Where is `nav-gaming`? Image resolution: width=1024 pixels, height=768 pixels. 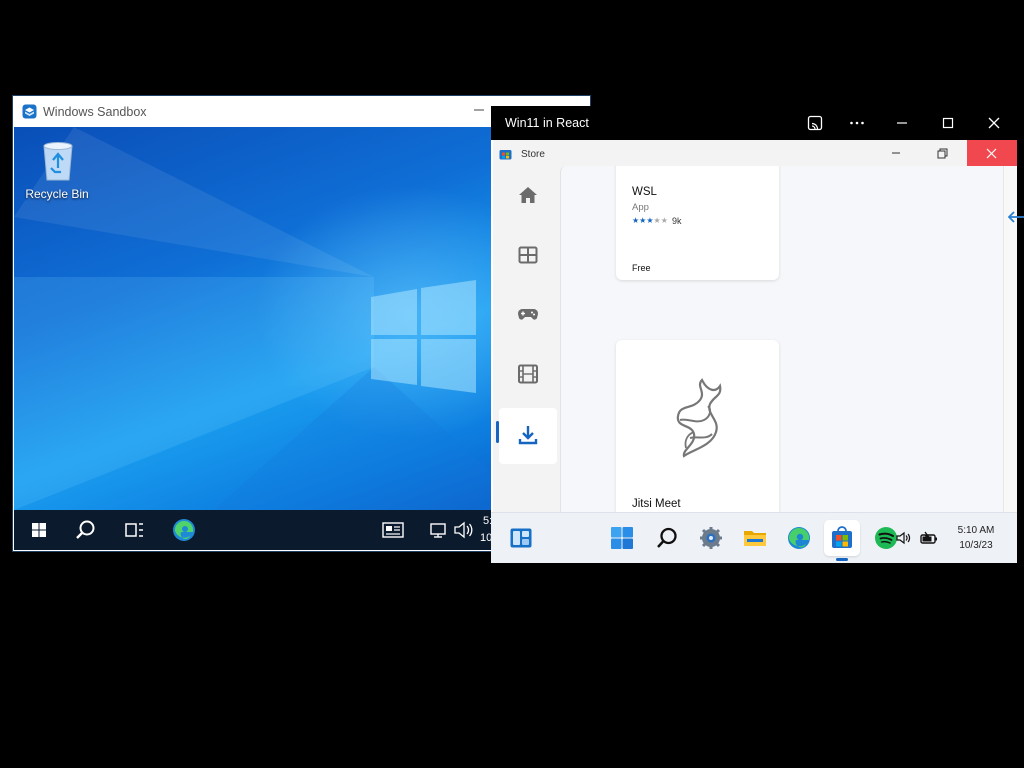
nav-gaming is located at coordinates (528, 315).